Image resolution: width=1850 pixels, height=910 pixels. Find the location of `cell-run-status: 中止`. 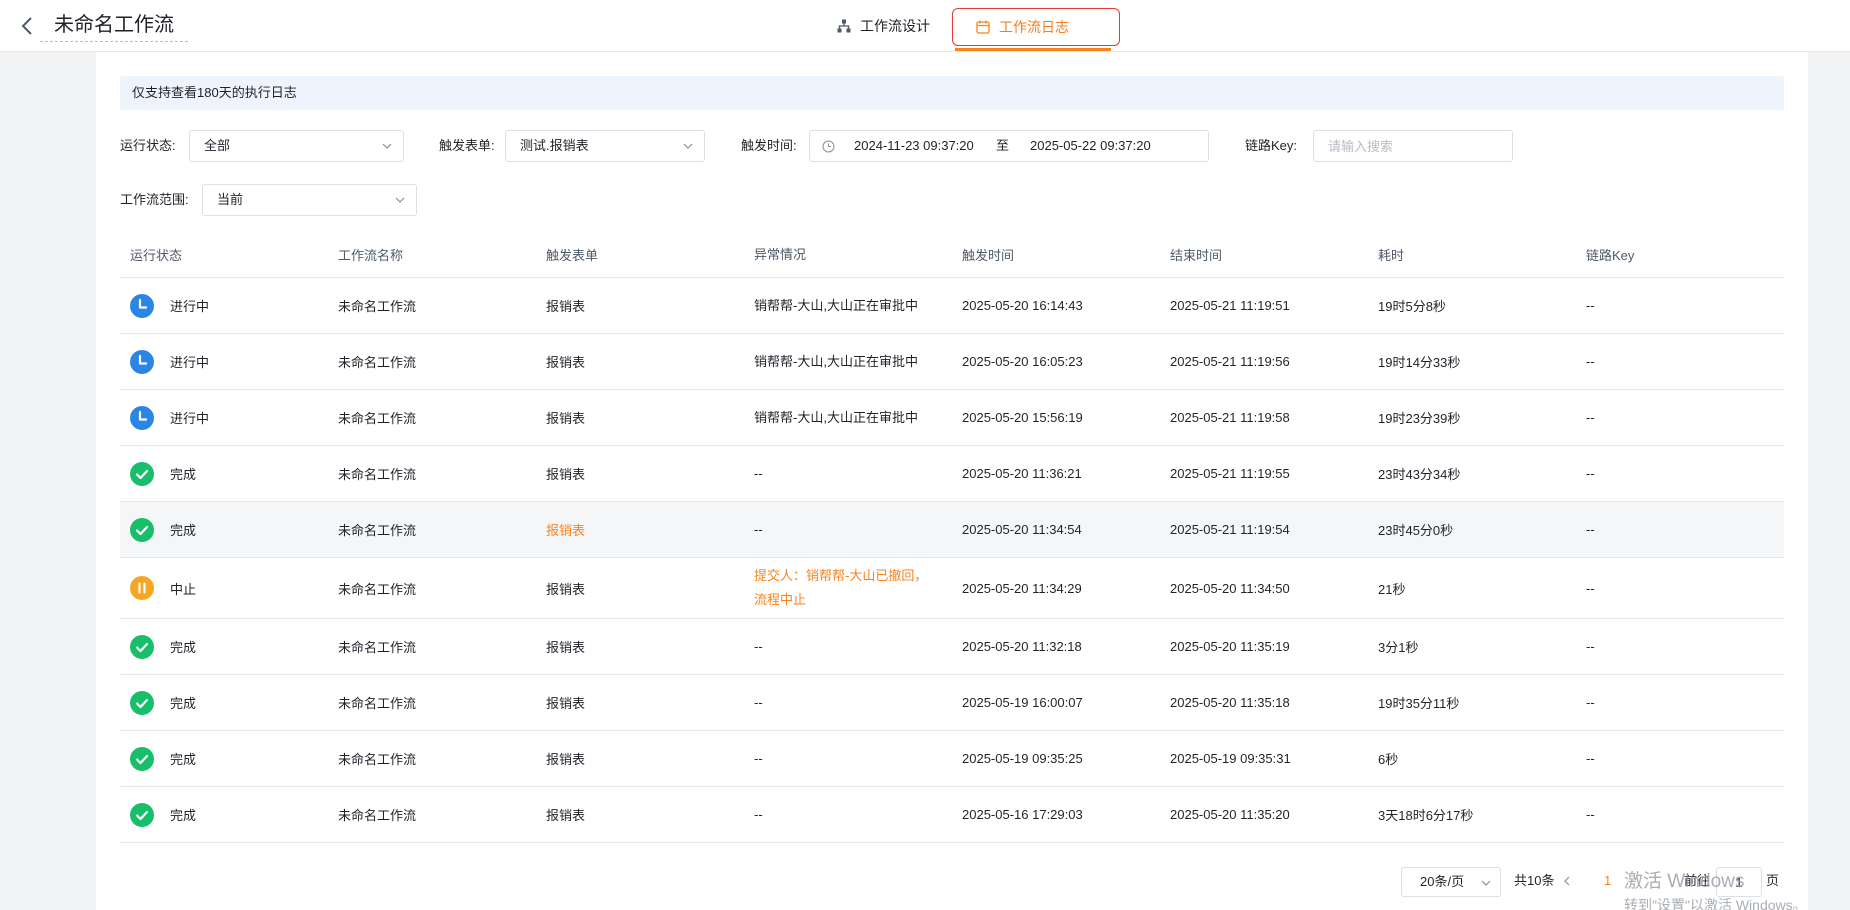

cell-run-status: 中止 is located at coordinates (224, 588).